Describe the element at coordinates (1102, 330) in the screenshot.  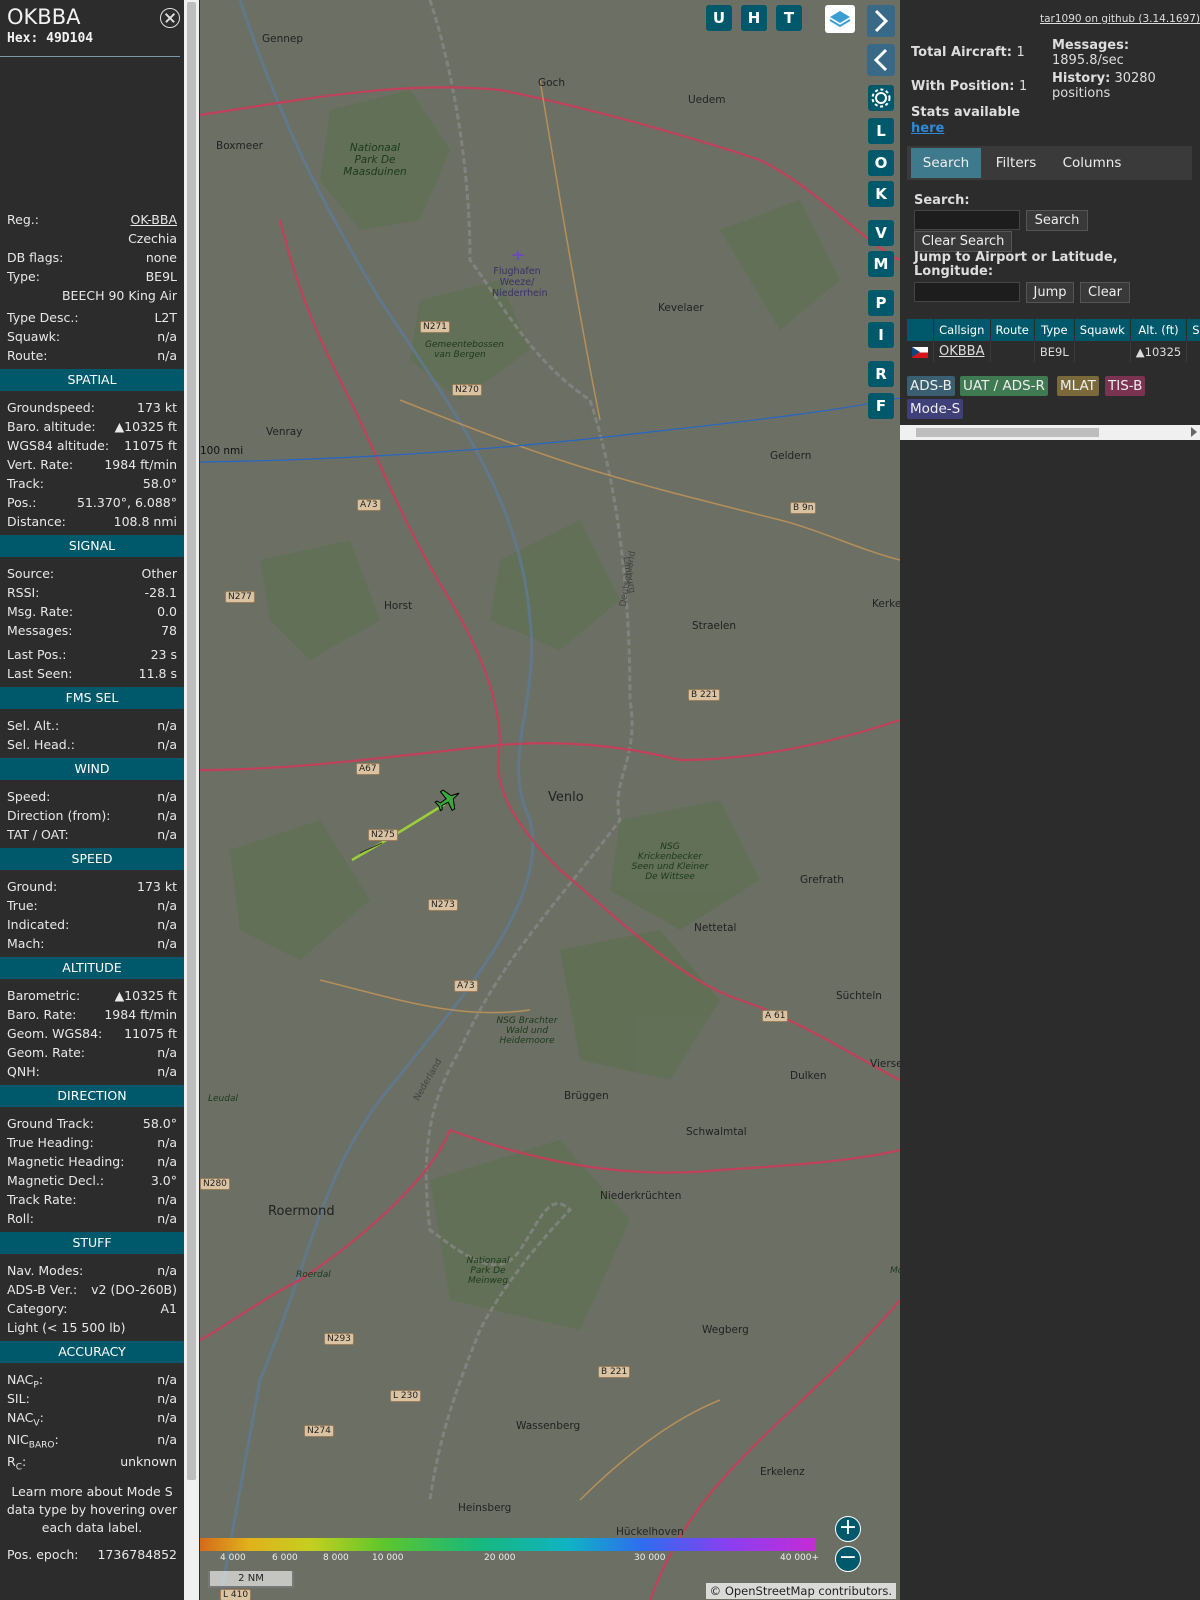
I see `table-col-squawk: Squawk` at that location.